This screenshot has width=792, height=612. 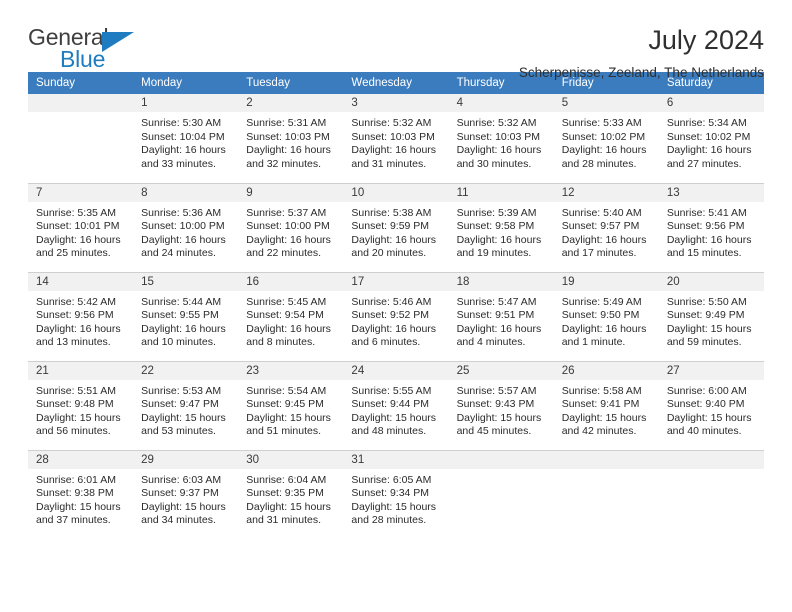 I want to click on day-info-line: Sunrise: 5:50 AM, so click(x=706, y=301).